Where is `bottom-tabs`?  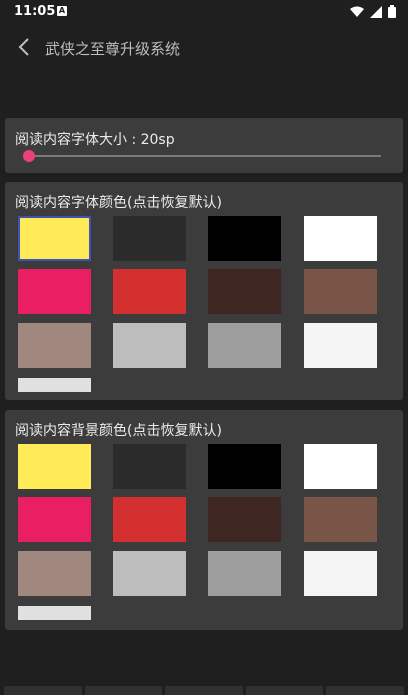 bottom-tabs is located at coordinates (204, 690).